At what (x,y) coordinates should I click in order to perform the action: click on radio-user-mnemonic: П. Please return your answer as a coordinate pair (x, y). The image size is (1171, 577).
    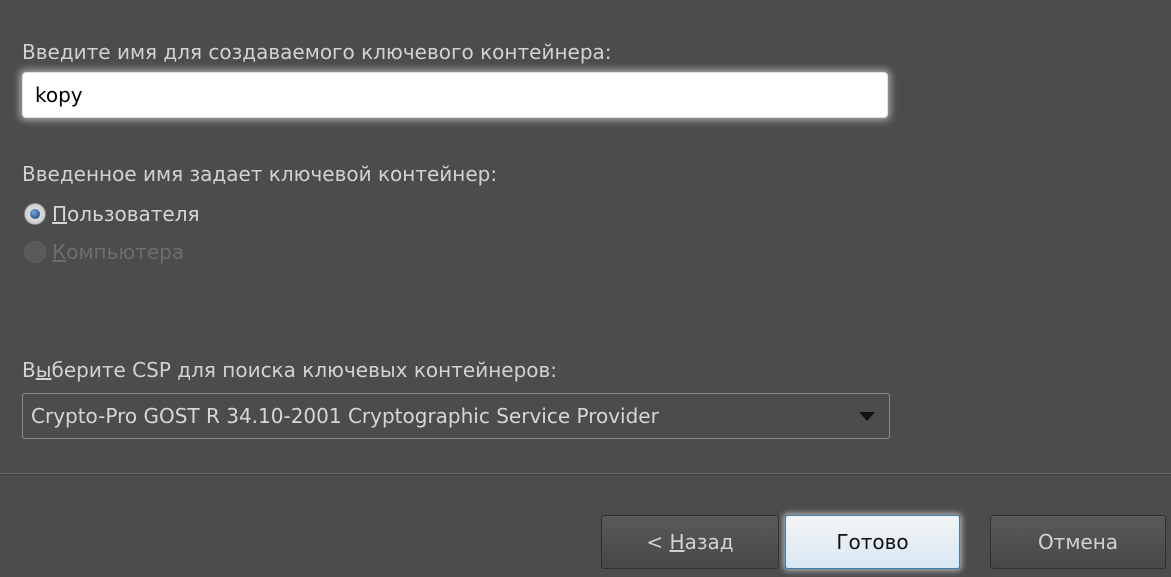
    Looking at the image, I should click on (60, 214).